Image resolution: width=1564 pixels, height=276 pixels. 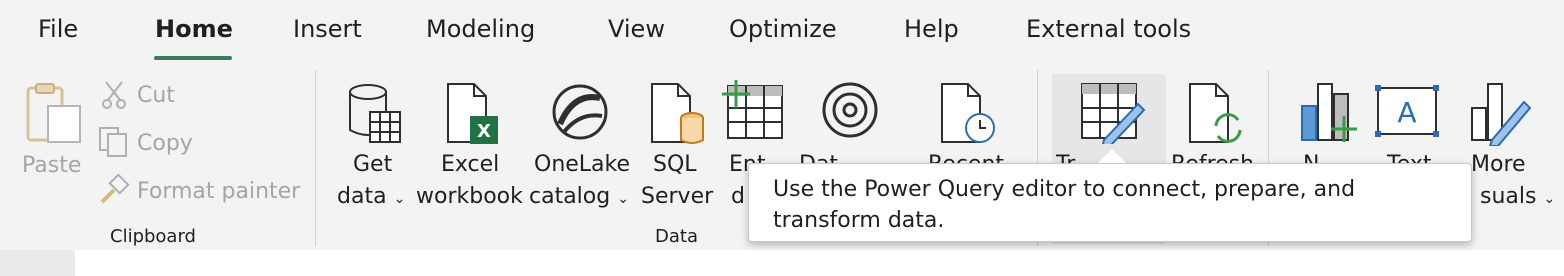 What do you see at coordinates (968, 113) in the screenshot?
I see `recent-sources-icon` at bounding box center [968, 113].